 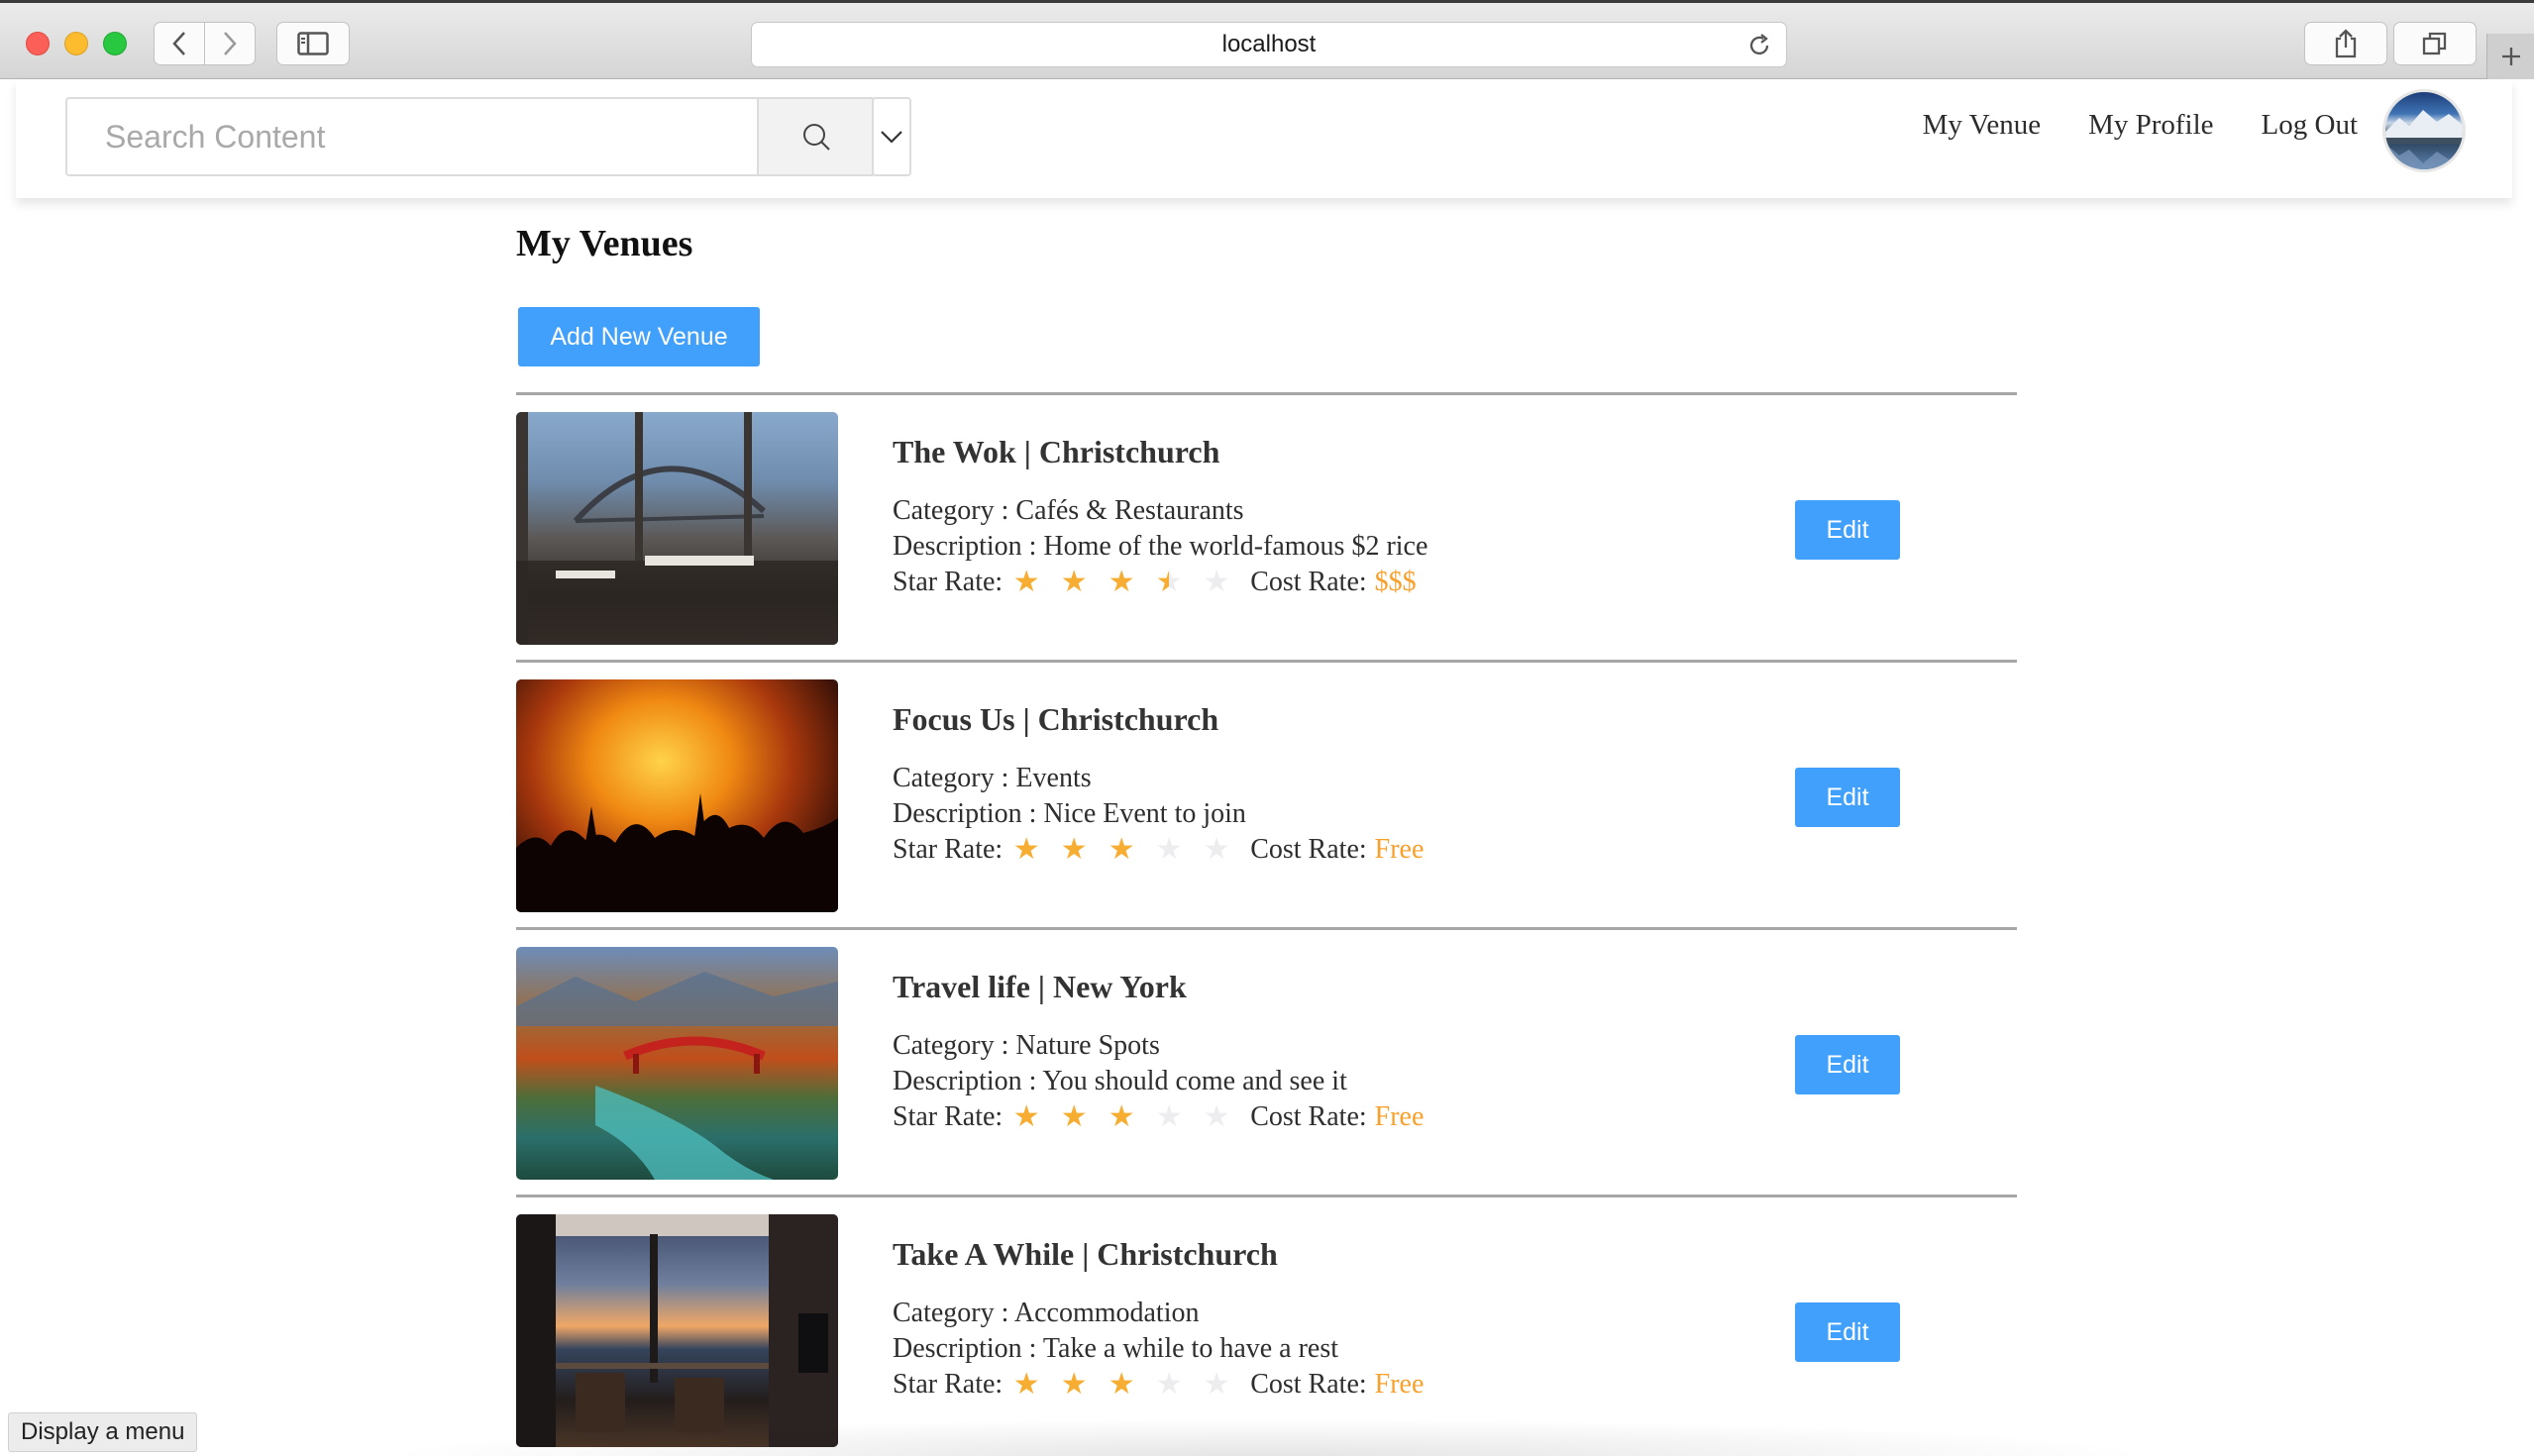 I want to click on cost-rate-value: $$$, so click(x=1395, y=582).